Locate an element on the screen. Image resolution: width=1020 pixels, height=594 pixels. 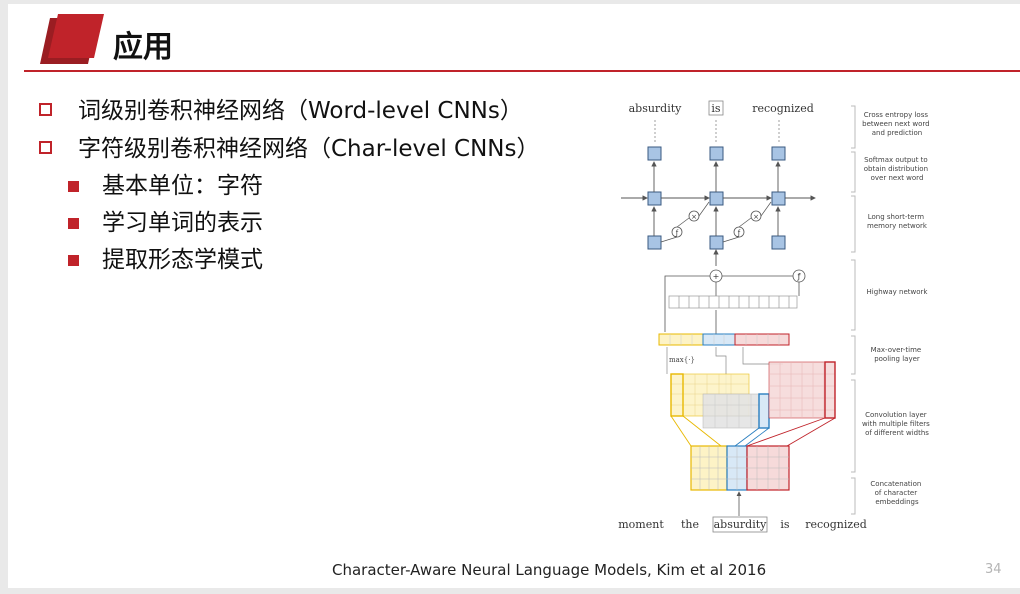
bullet-text: 字符级别卷积神经网络（Char-level CNNs） is located at coordinates (309, 149).